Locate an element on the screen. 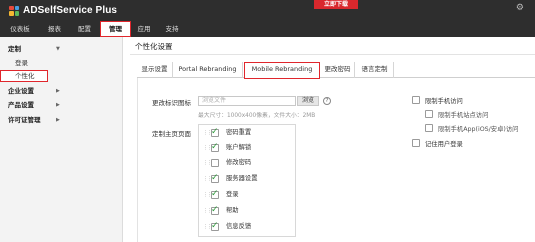 Image resolution: width=535 pixels, height=242 pixels. logo-square-yellow is located at coordinates (11, 13).